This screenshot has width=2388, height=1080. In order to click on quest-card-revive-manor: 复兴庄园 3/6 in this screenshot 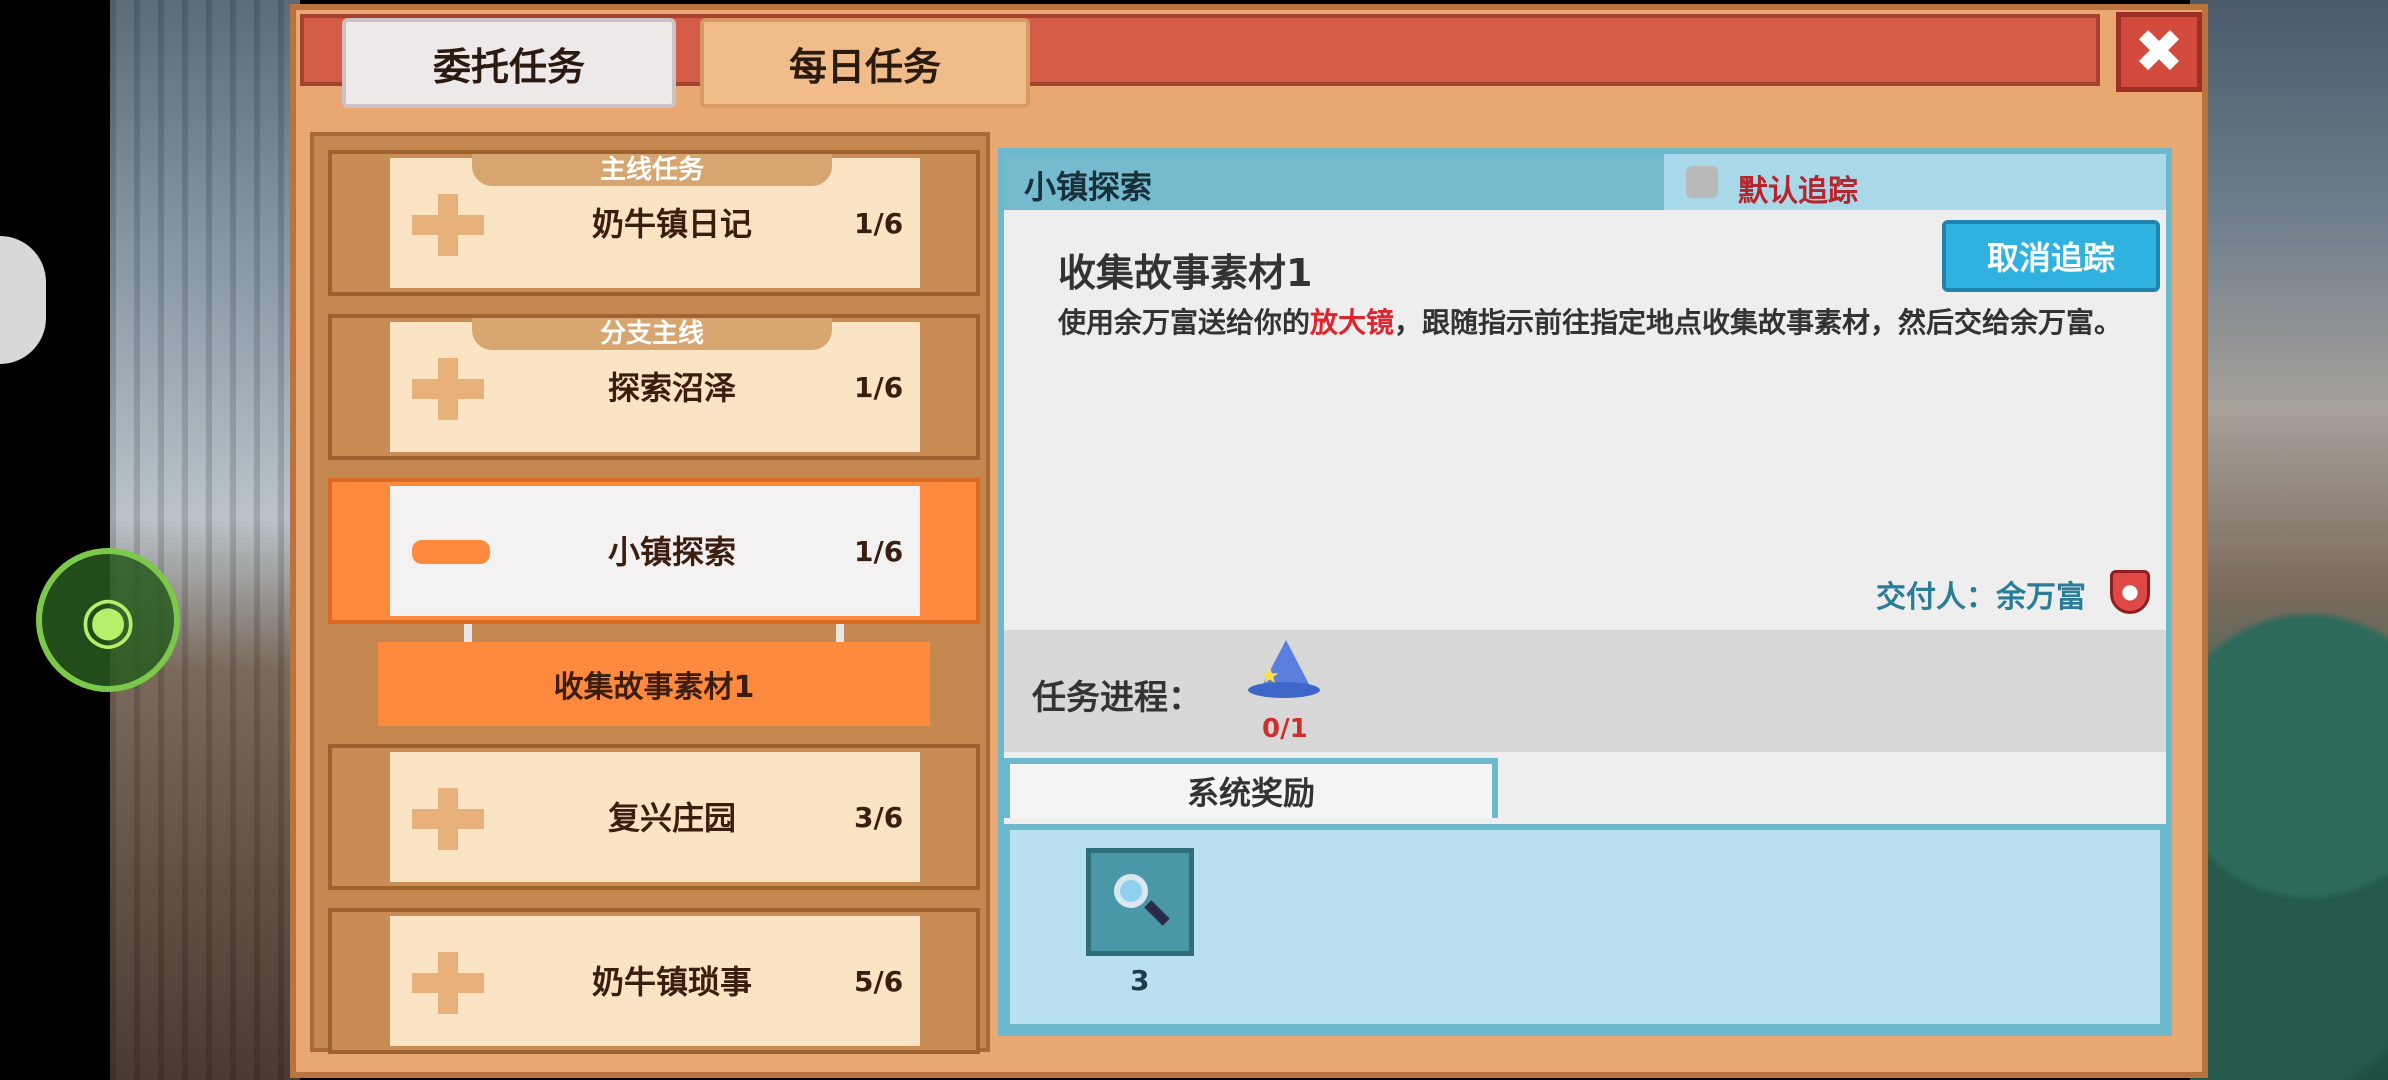, I will do `click(654, 817)`.